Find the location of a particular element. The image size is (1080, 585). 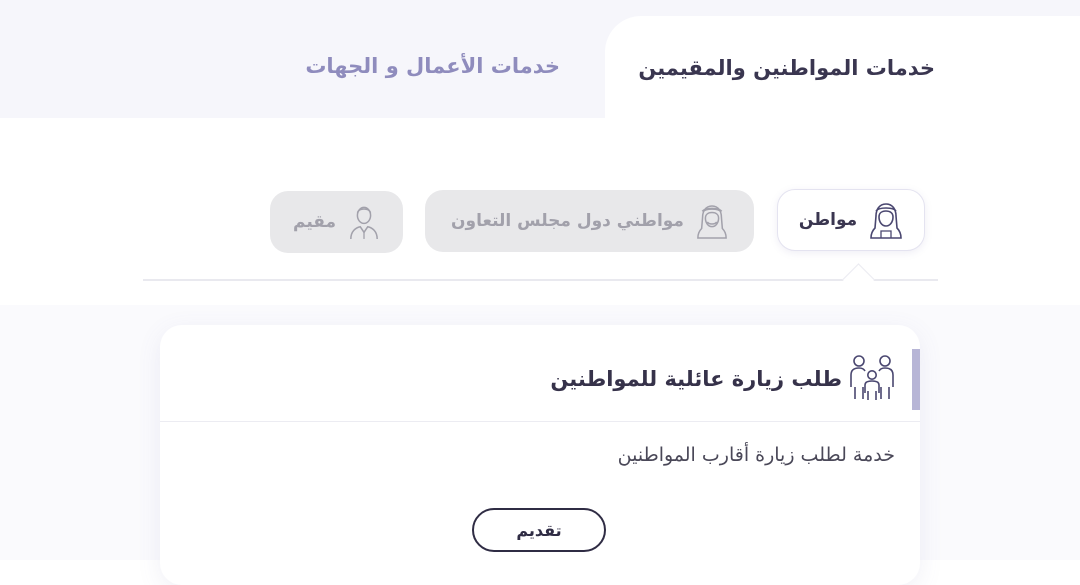

user-type-resident-label: مقيم is located at coordinates (314, 222).